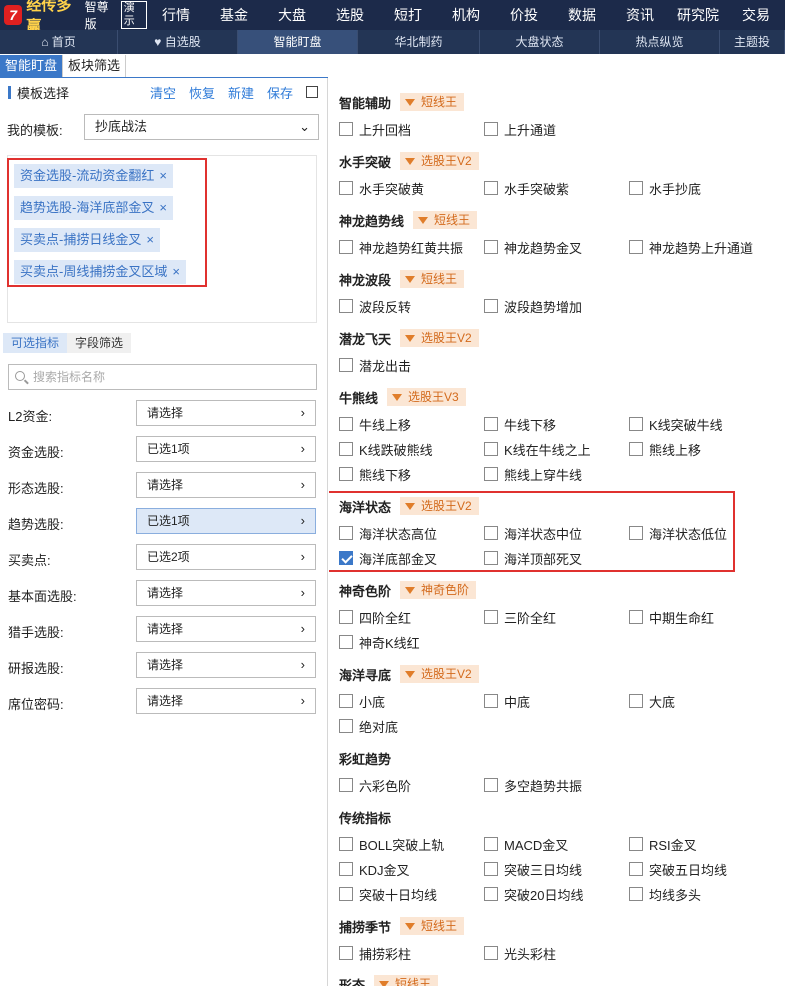 This screenshot has width=785, height=986. I want to click on search-input: 搜索指标名称, so click(162, 377).